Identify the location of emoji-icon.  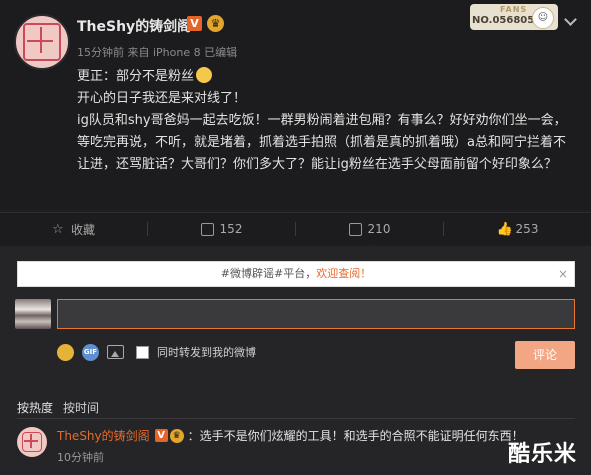
(204, 75).